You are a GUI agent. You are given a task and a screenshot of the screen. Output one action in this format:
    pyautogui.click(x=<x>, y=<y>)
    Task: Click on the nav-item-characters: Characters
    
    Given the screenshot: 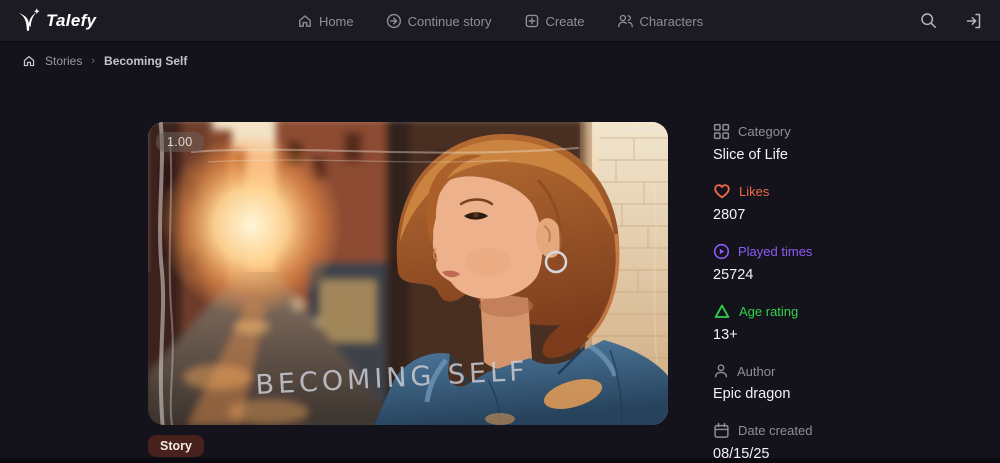 What is the action you would take?
    pyautogui.click(x=659, y=21)
    